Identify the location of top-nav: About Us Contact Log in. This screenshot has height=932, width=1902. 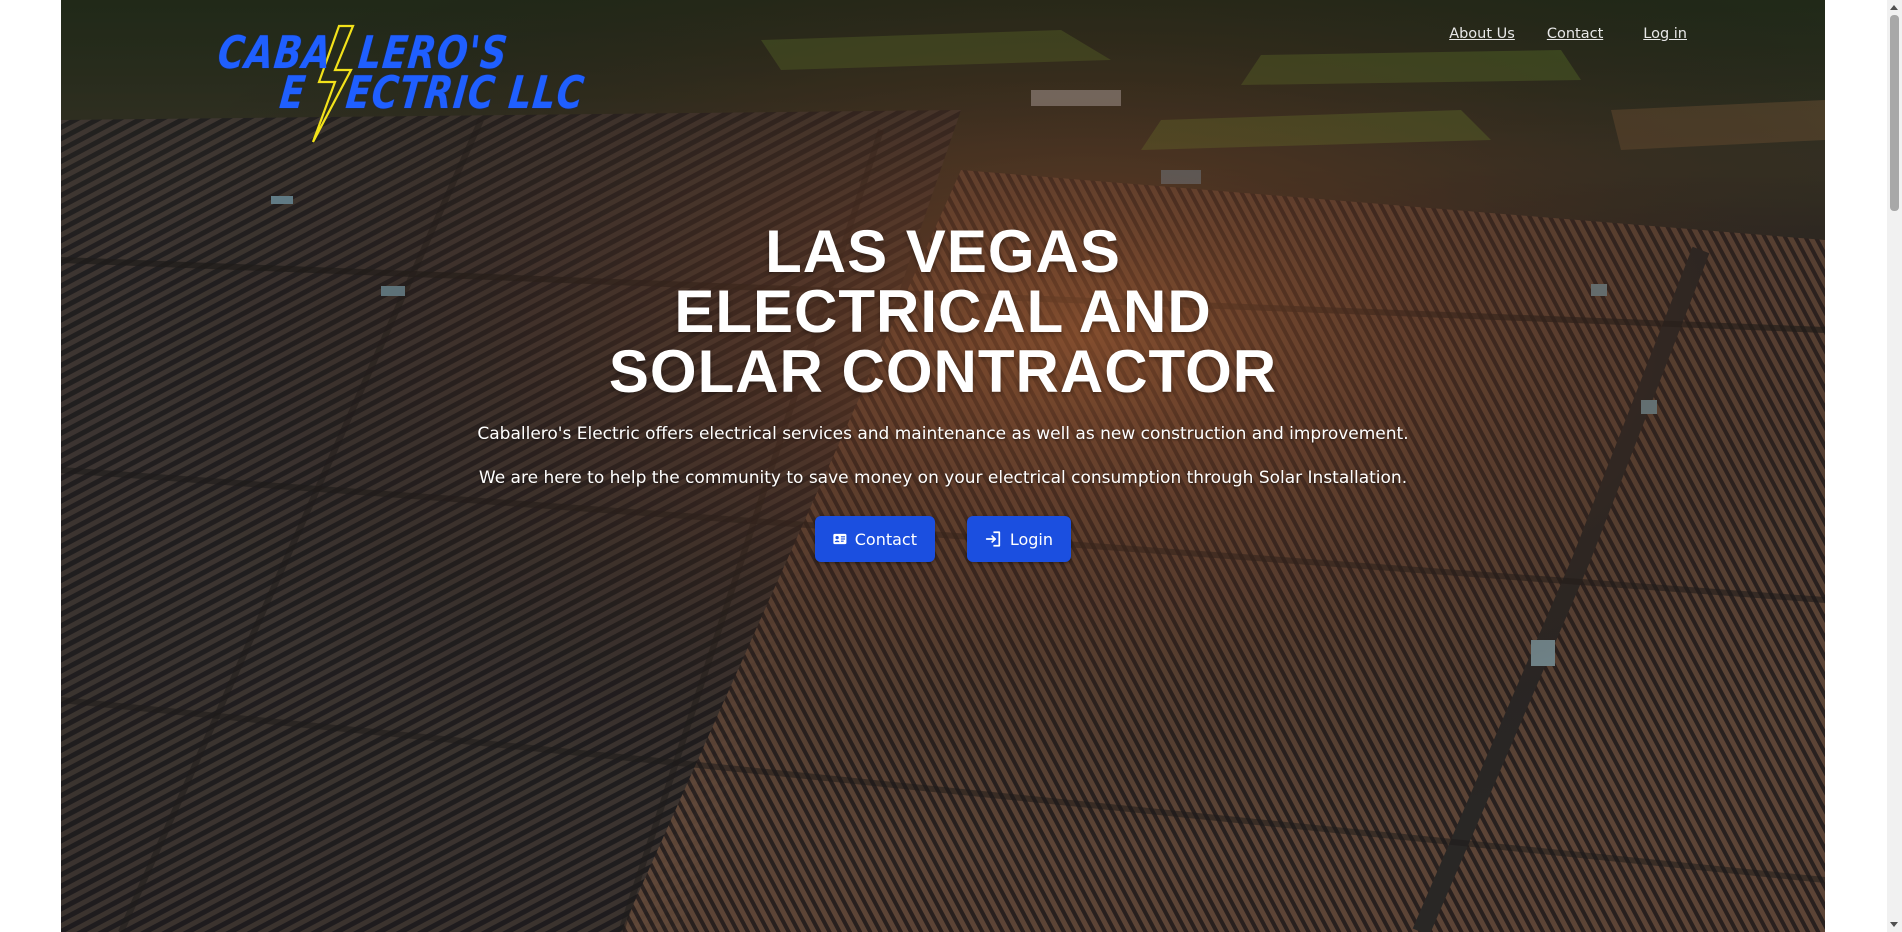
(1568, 34).